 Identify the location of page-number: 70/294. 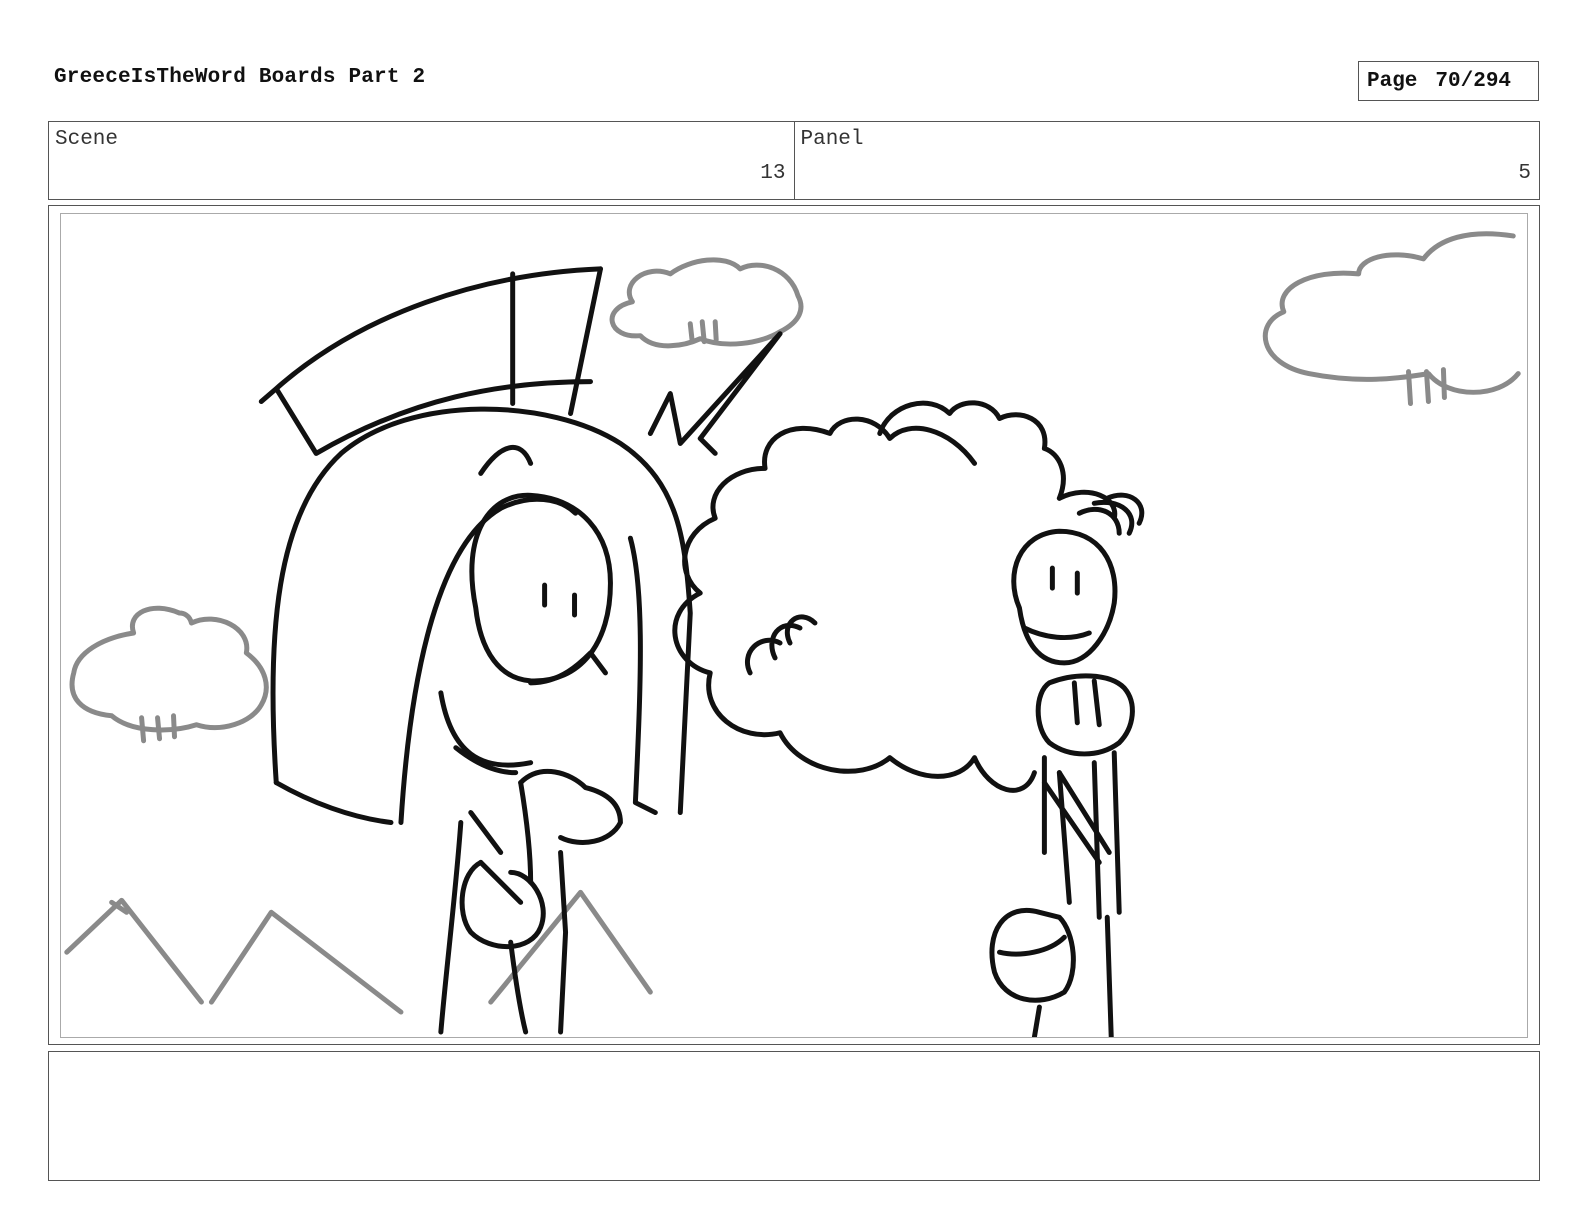
(1473, 81).